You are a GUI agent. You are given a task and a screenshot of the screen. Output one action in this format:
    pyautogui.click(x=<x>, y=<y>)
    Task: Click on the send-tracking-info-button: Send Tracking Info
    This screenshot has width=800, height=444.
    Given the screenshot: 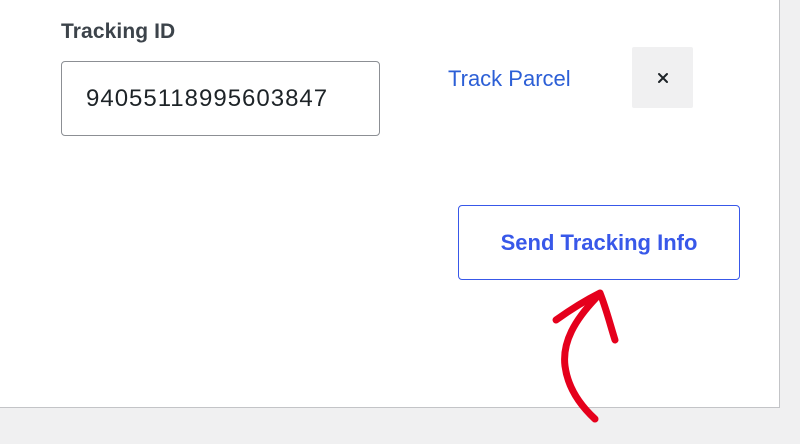 What is the action you would take?
    pyautogui.click(x=599, y=242)
    